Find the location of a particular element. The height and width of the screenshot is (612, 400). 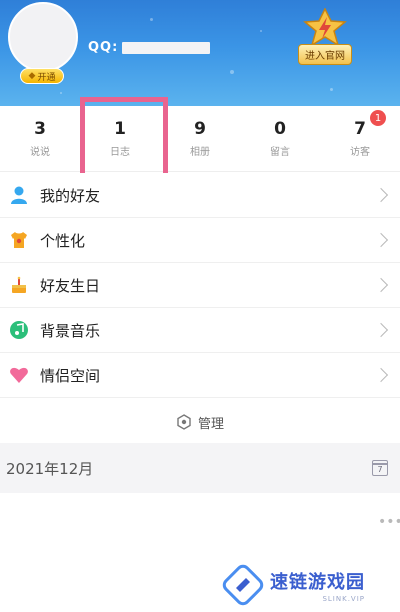

stats-bar: 3 说说 1 日志 9 相册 0 留言 7 访客 1 is located at coordinates (200, 139).